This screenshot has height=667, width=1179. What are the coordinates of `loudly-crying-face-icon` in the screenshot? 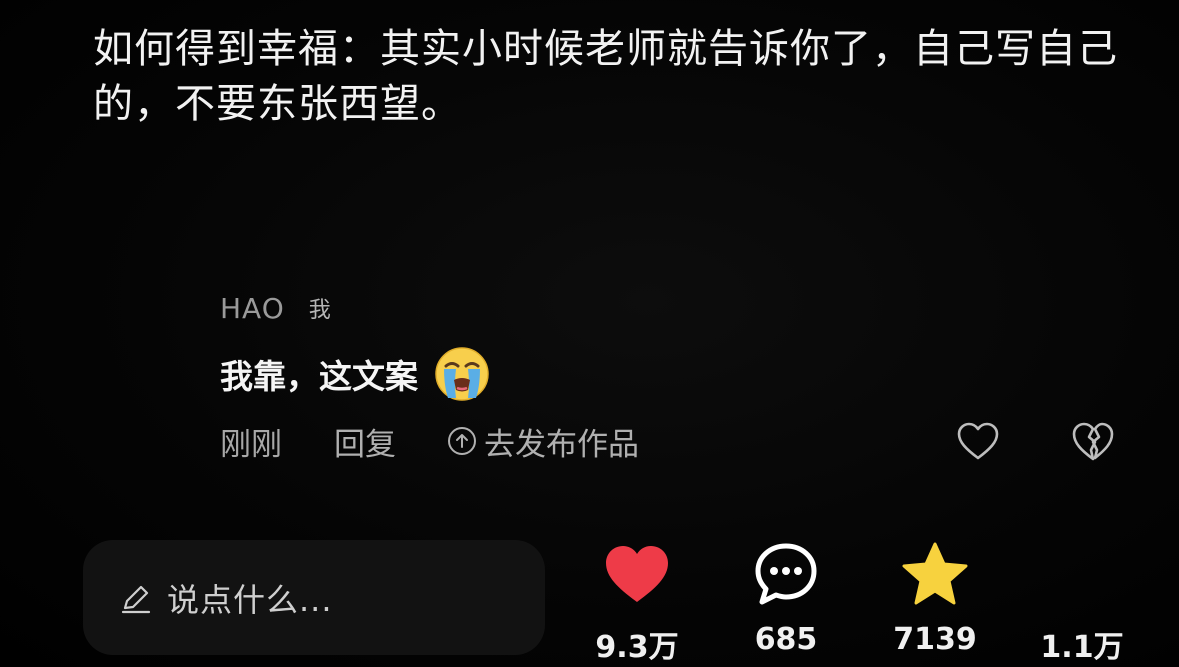 It's located at (462, 374).